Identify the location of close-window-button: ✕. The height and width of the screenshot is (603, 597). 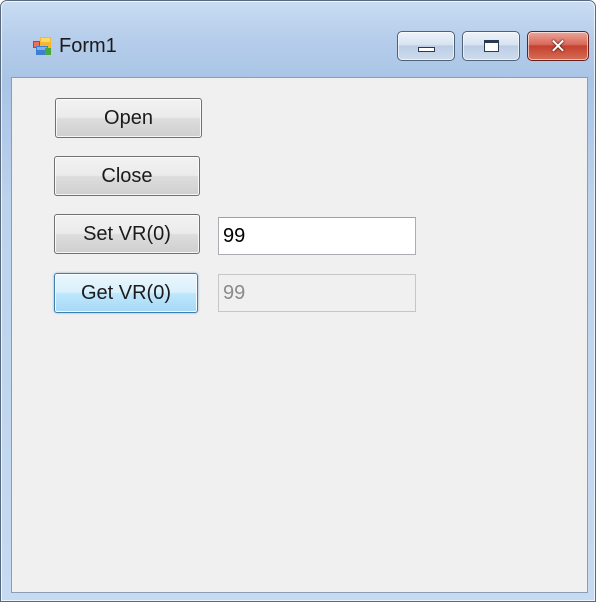
(558, 46).